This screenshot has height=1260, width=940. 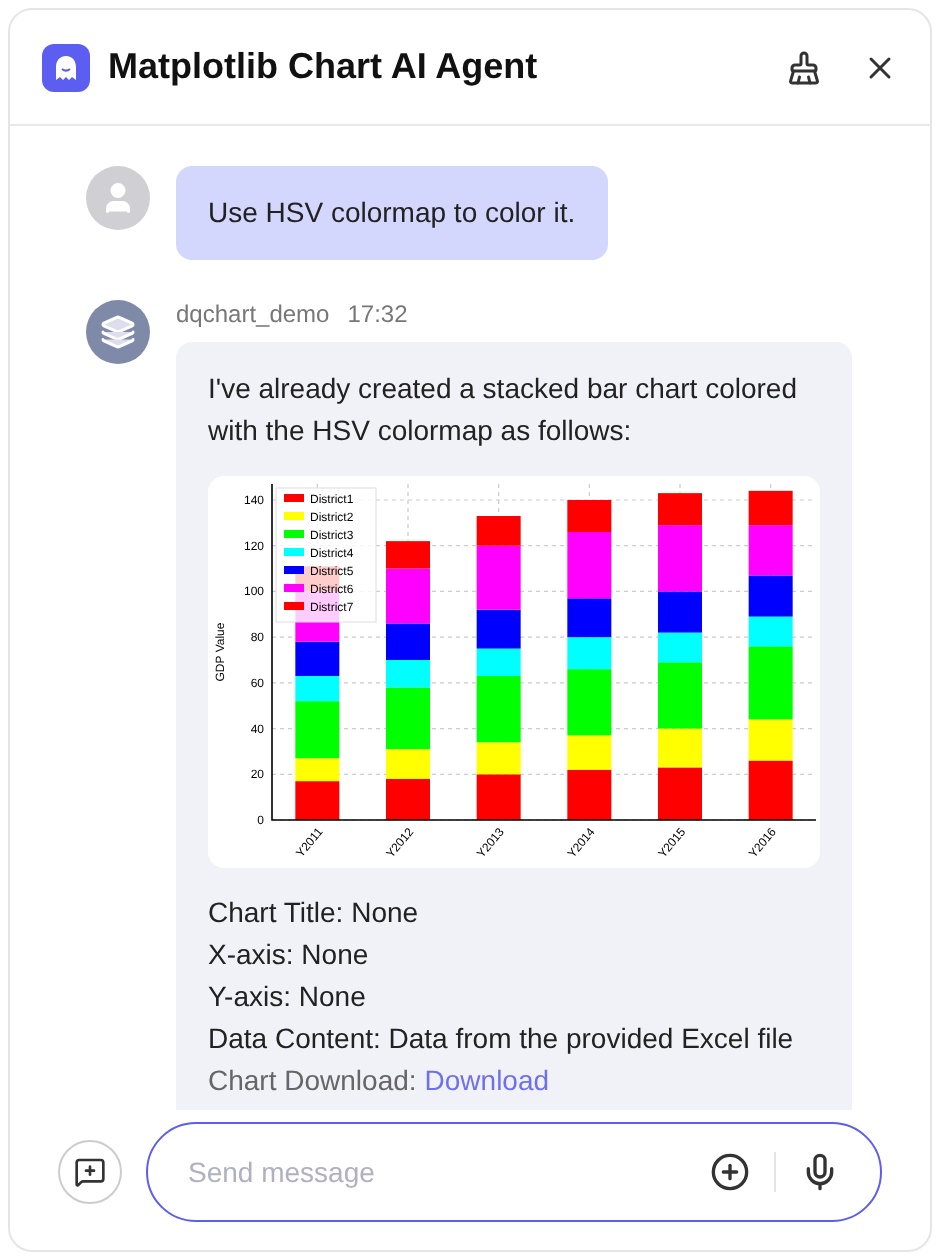 What do you see at coordinates (314, 913) in the screenshot?
I see `detail-line: Chart Title: None` at bounding box center [314, 913].